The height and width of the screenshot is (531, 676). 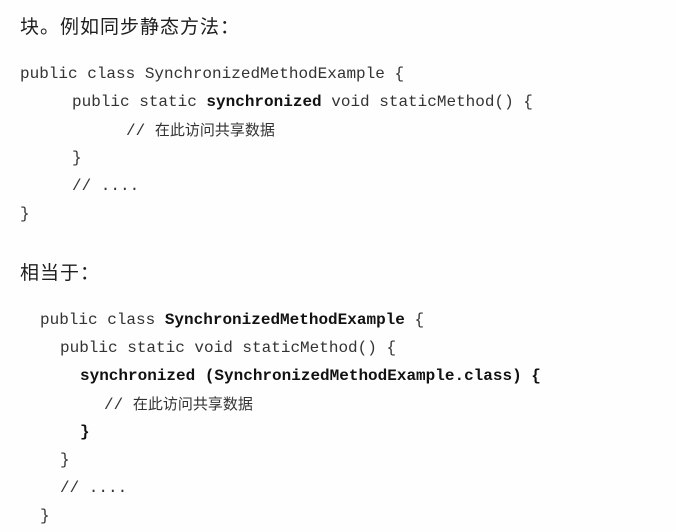 I want to click on class-name: SynchronizedMethodExample, so click(x=284, y=320).